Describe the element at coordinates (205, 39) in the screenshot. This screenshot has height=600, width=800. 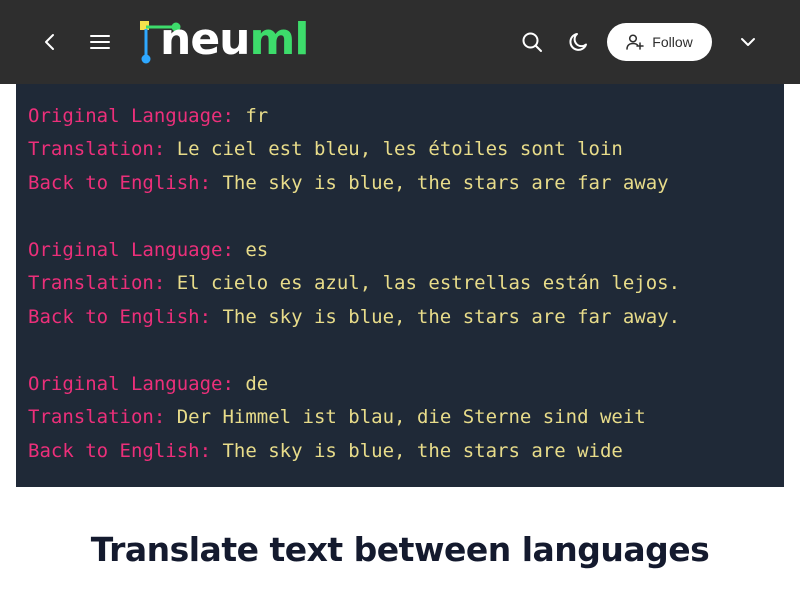
I see `logo-text-main: neu` at that location.